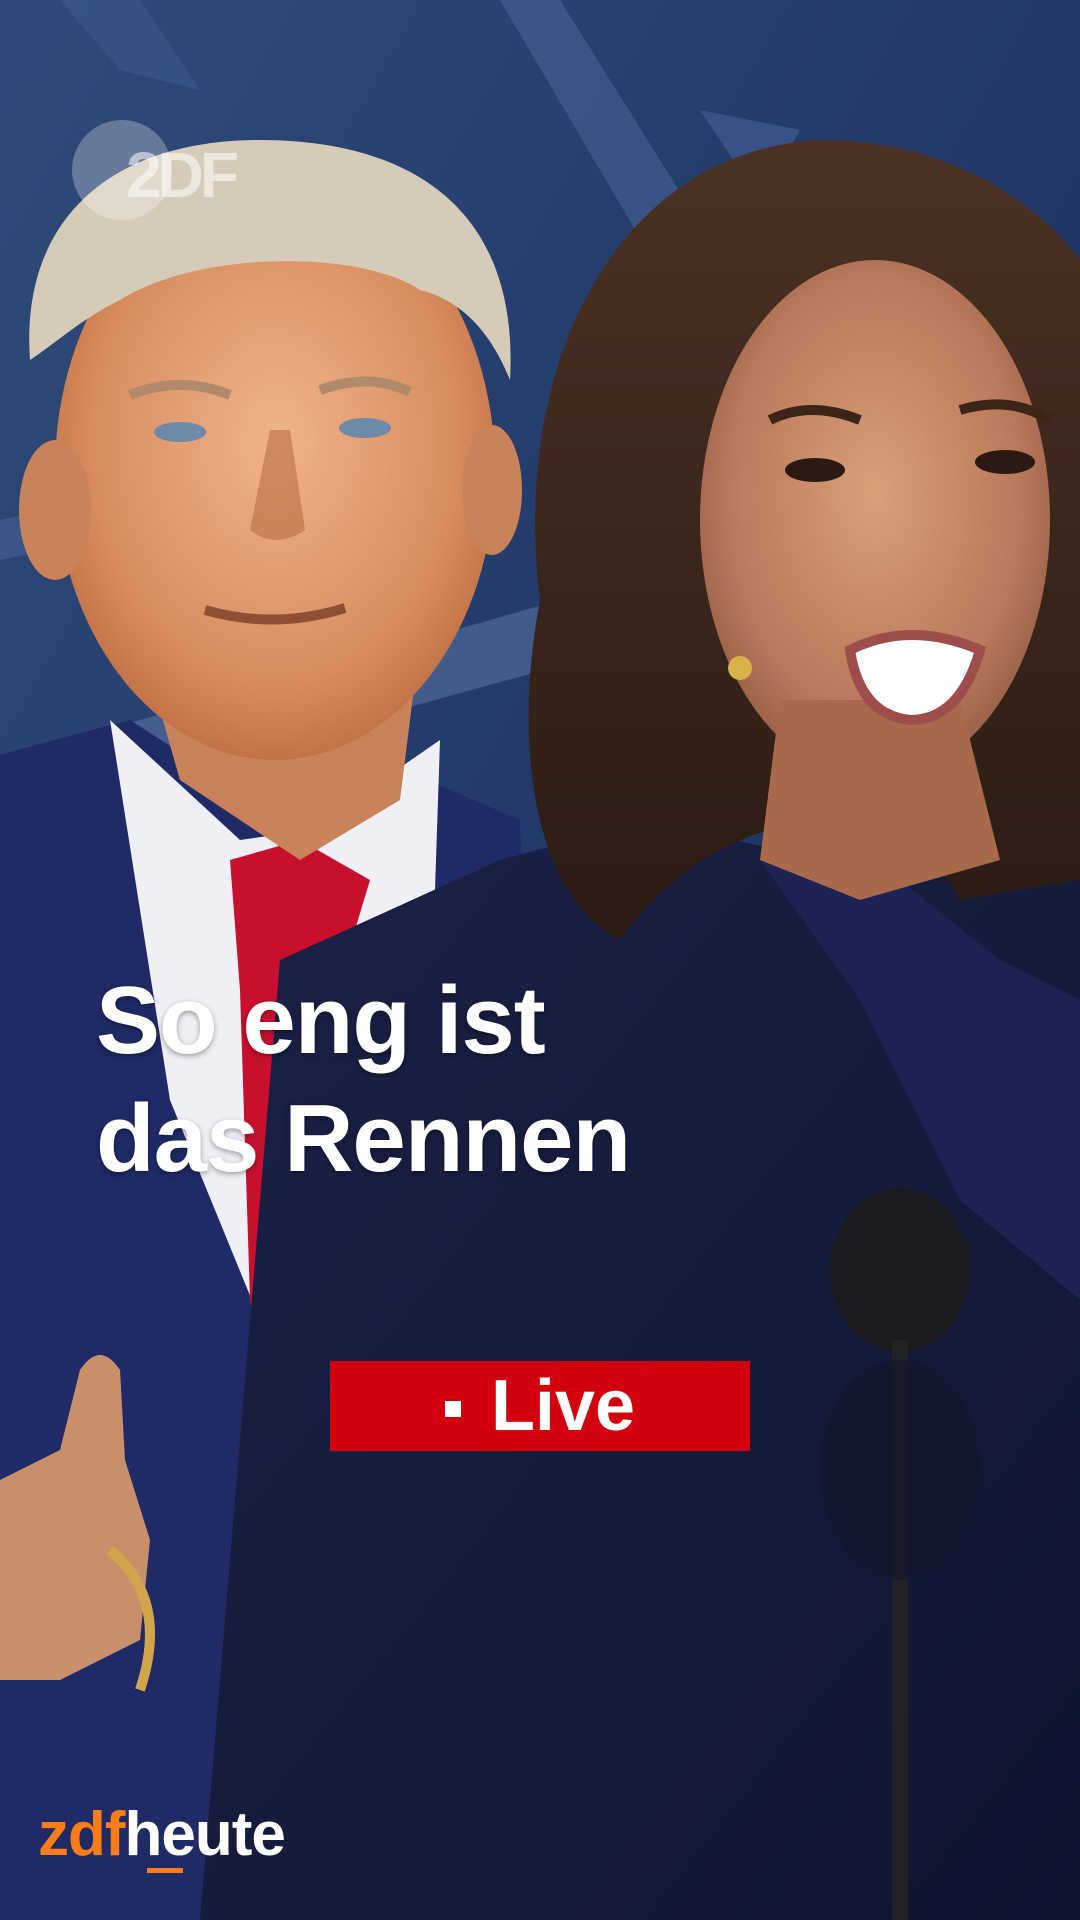  I want to click on ear-right, so click(492, 490).